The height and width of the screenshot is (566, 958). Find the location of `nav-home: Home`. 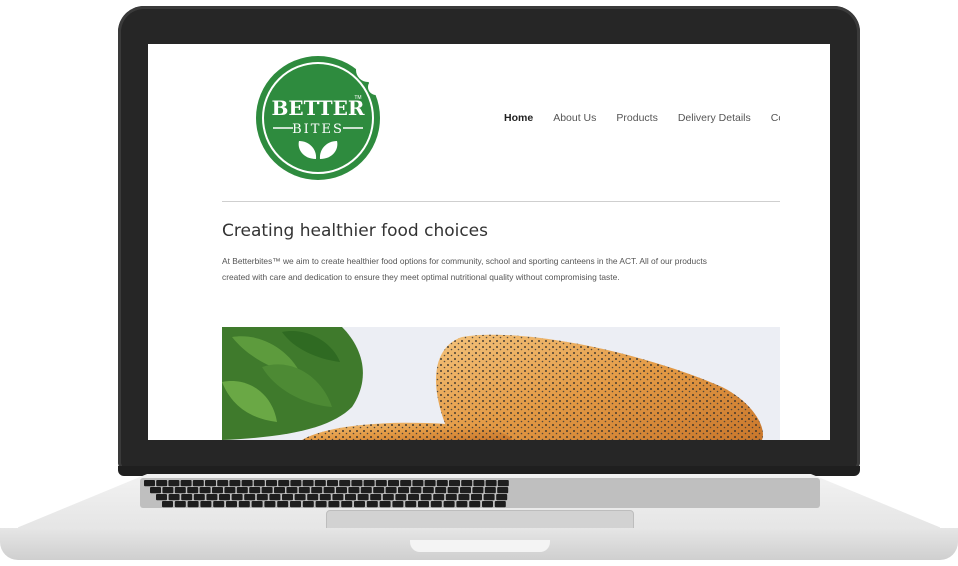

nav-home: Home is located at coordinates (518, 118).